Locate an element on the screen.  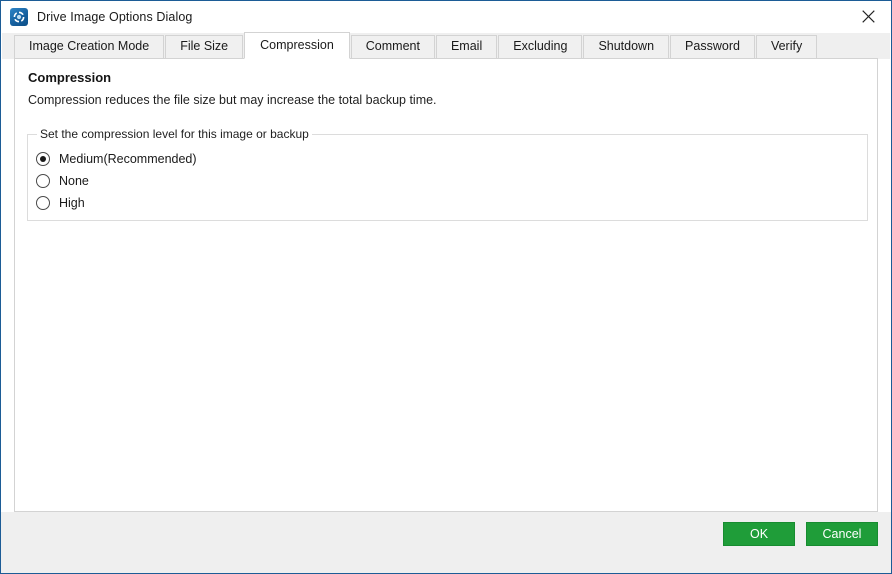
radio-icon-none is located at coordinates (43, 181).